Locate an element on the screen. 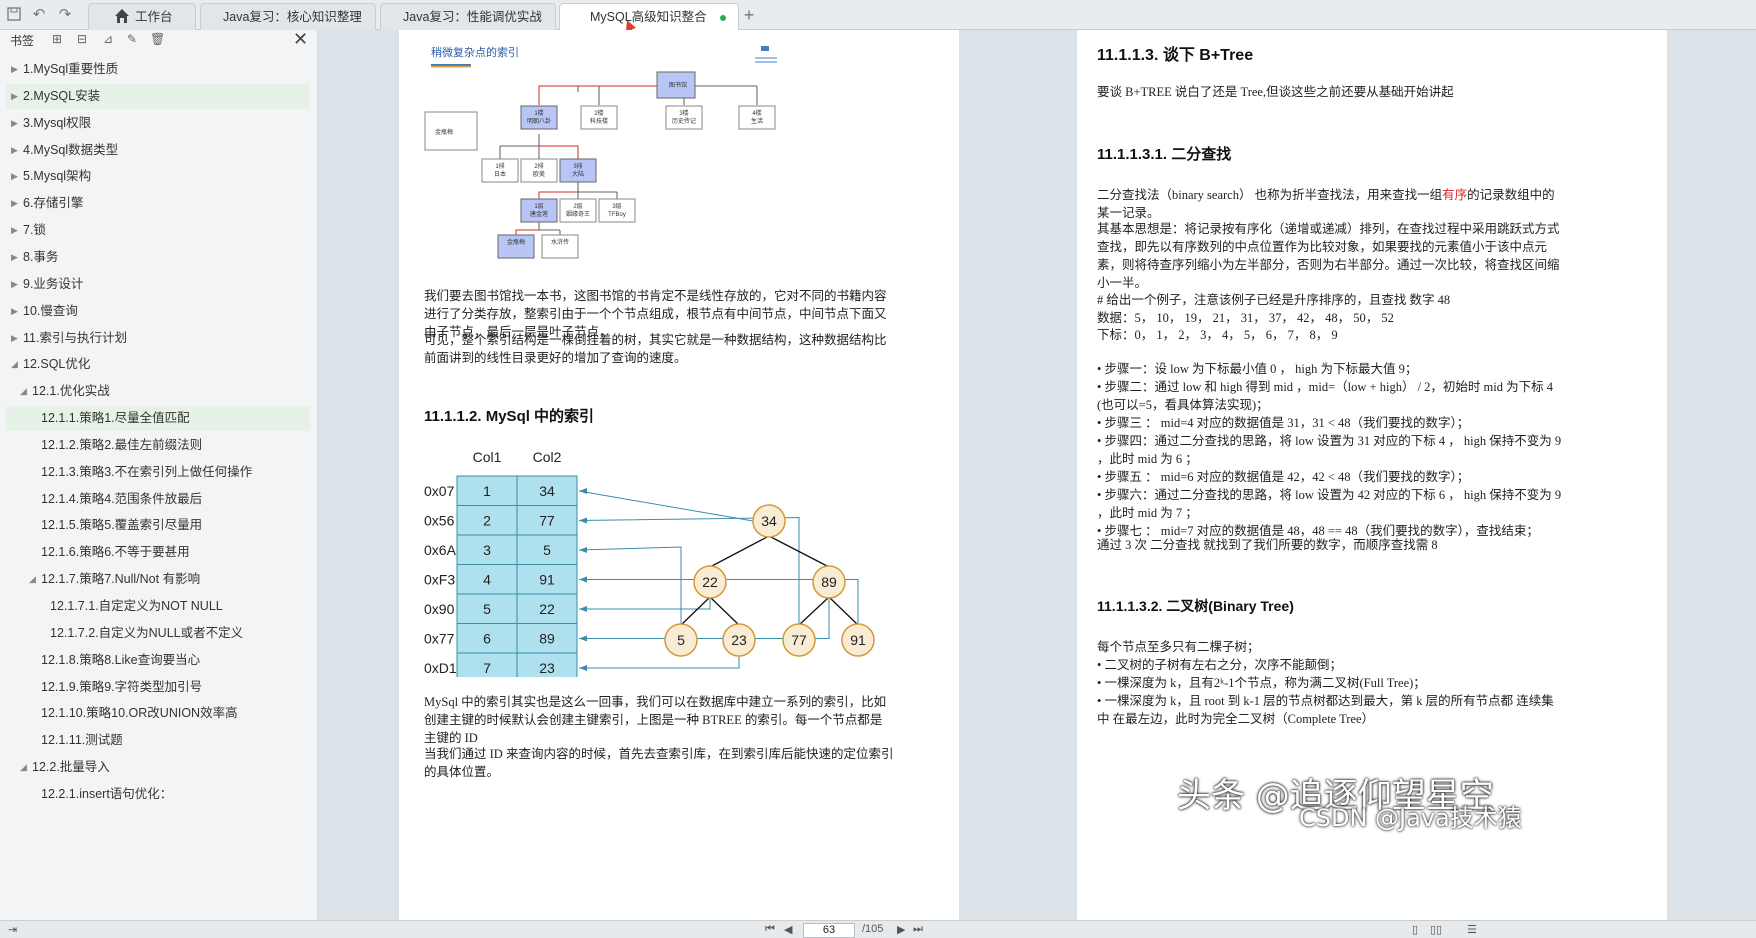 The height and width of the screenshot is (938, 1756). tree-box-label: 大陆 is located at coordinates (578, 174).